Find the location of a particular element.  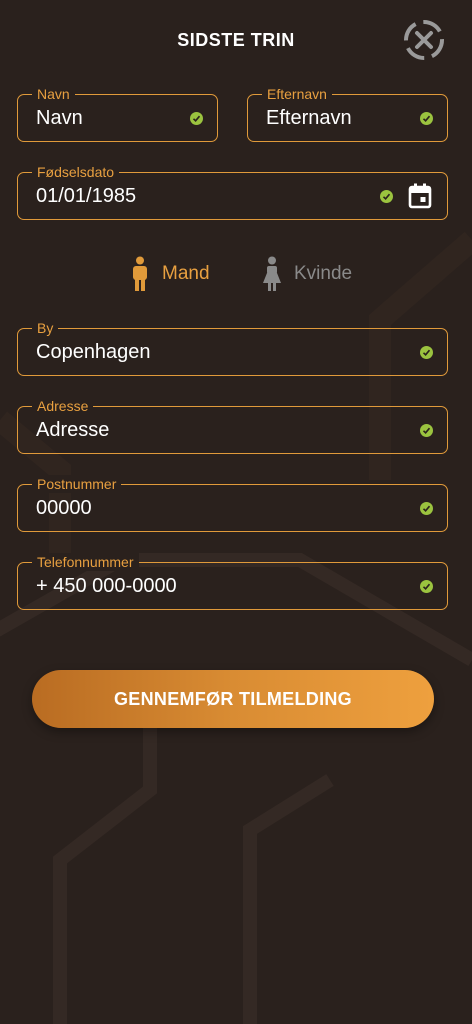

gender-option-male: Mand is located at coordinates (170, 274).